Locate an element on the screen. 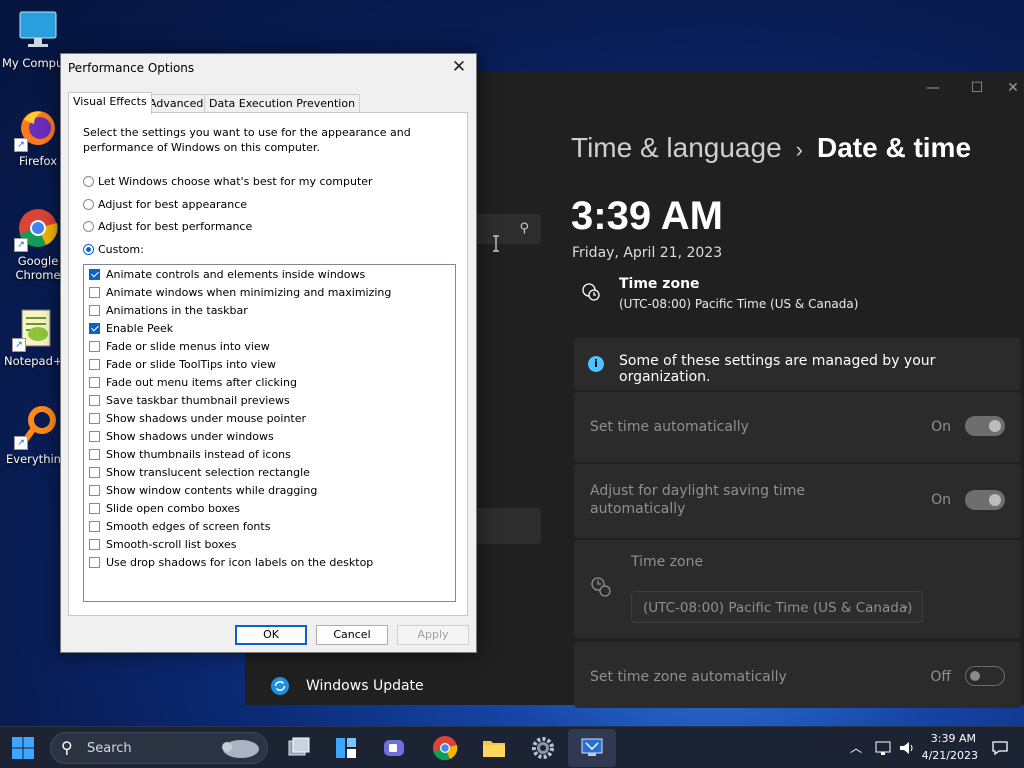 The width and height of the screenshot is (1024, 768). settings-gear-icon is located at coordinates (543, 748).